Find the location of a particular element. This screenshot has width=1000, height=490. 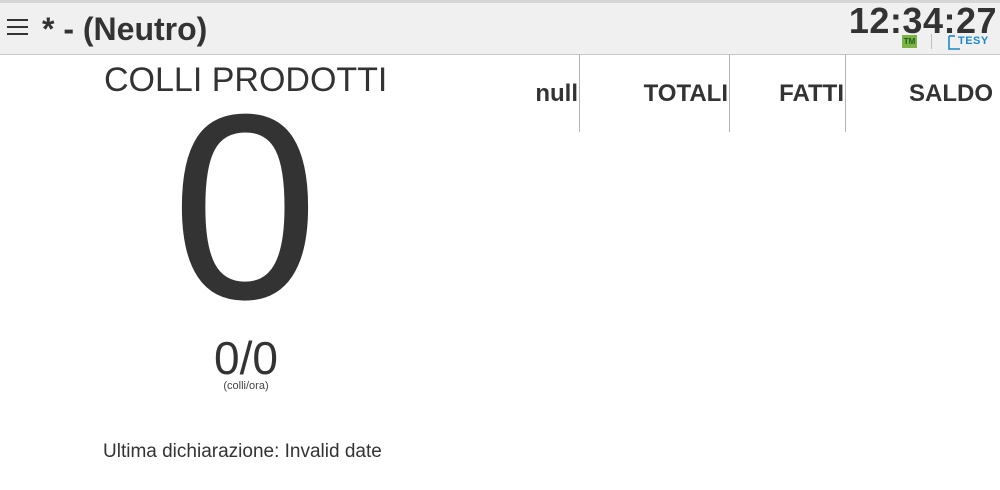

header-divider is located at coordinates (931, 41).